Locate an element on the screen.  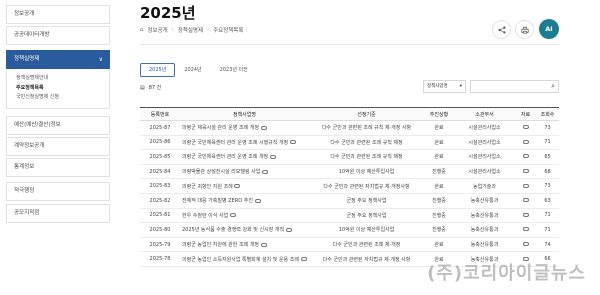
cell-policy-name: 의령군 체육시설 관리 운영 조례 개정 is located at coordinates (244, 128).